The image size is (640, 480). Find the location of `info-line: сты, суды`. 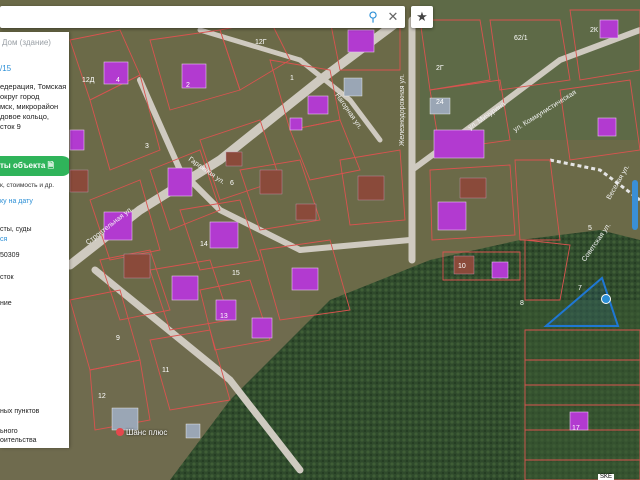

info-line: сты, суды is located at coordinates (16, 229).